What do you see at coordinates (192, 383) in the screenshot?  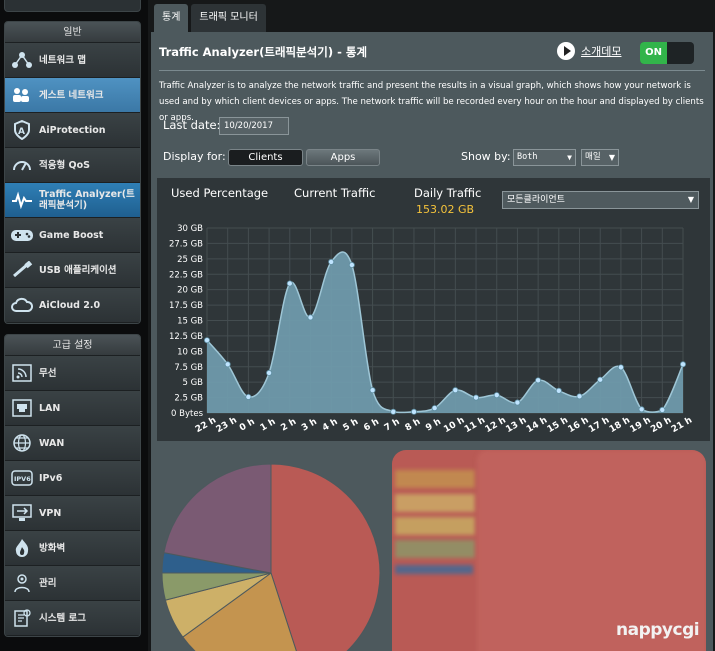 I see `y-tick-label: 5 GB` at bounding box center [192, 383].